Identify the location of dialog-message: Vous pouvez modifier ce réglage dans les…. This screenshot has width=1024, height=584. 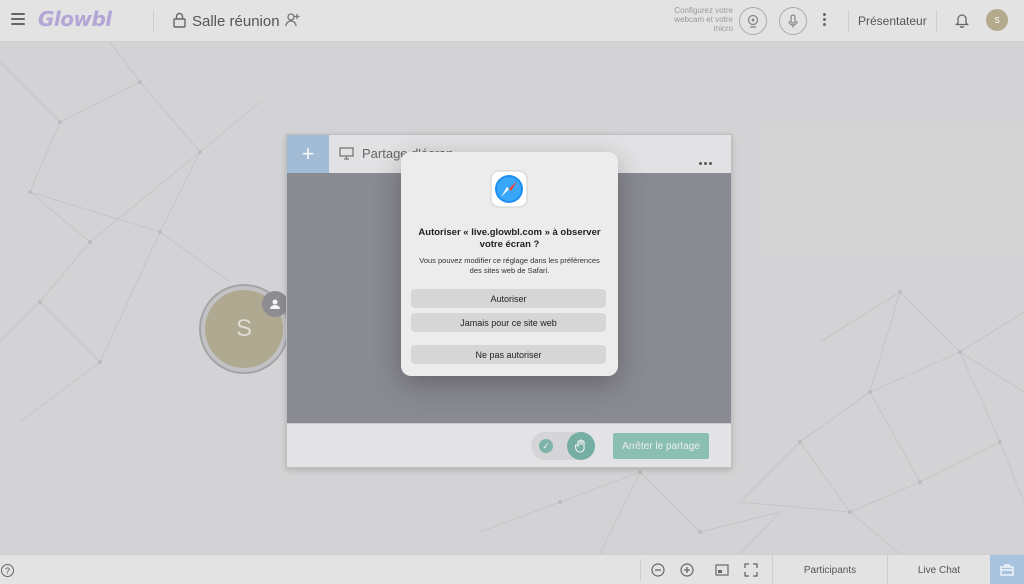
(509, 265).